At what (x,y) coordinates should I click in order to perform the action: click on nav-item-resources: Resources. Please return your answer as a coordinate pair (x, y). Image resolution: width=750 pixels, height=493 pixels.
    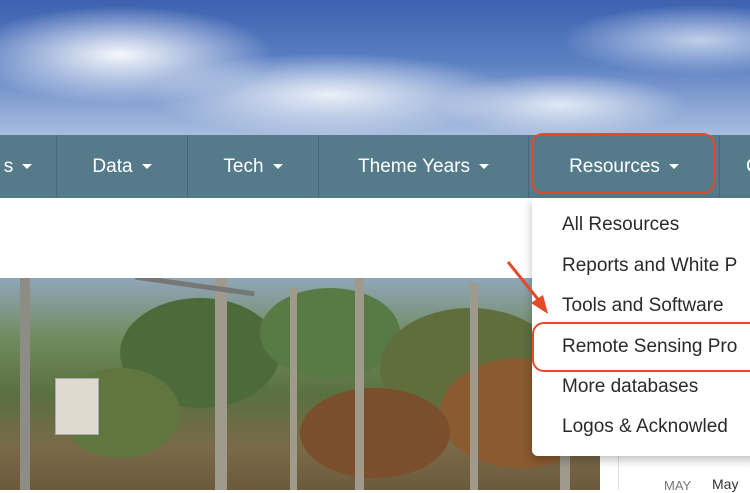
    Looking at the image, I should click on (624, 166).